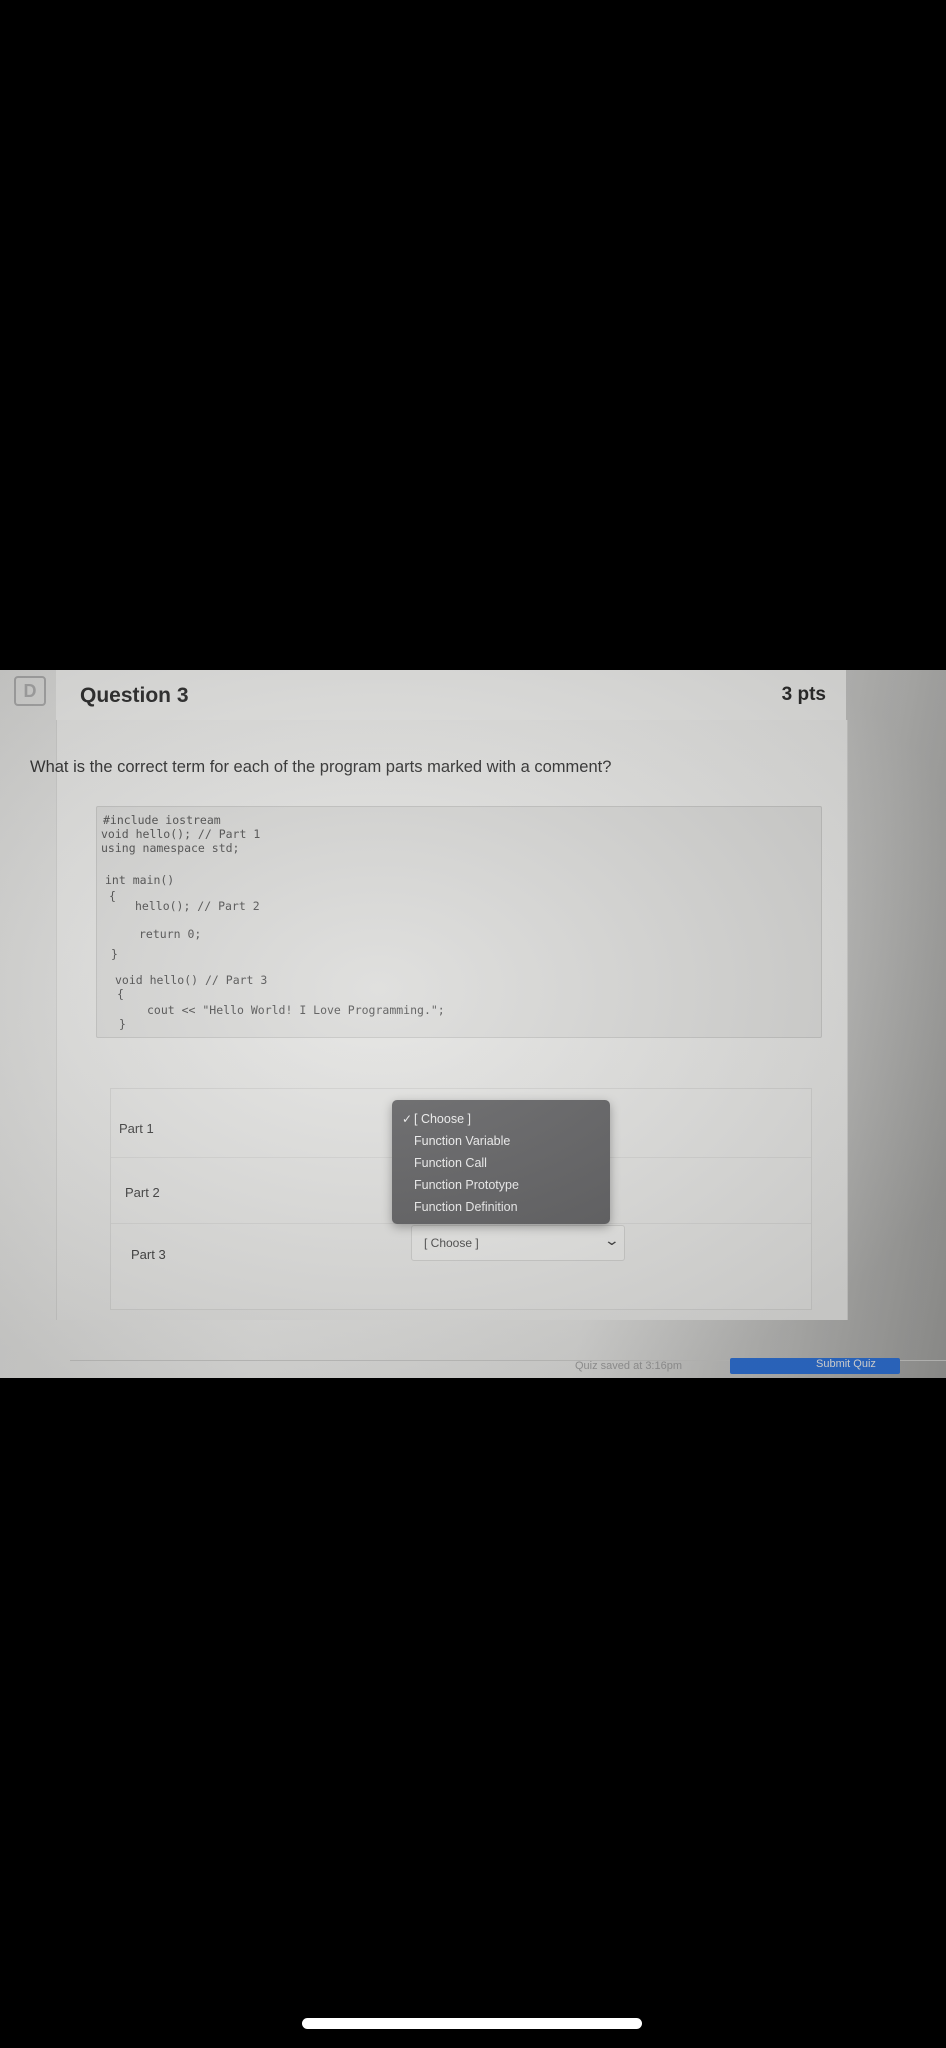  Describe the element at coordinates (451, 1243) in the screenshot. I see `part-3-select-value: [ Choose ]` at that location.